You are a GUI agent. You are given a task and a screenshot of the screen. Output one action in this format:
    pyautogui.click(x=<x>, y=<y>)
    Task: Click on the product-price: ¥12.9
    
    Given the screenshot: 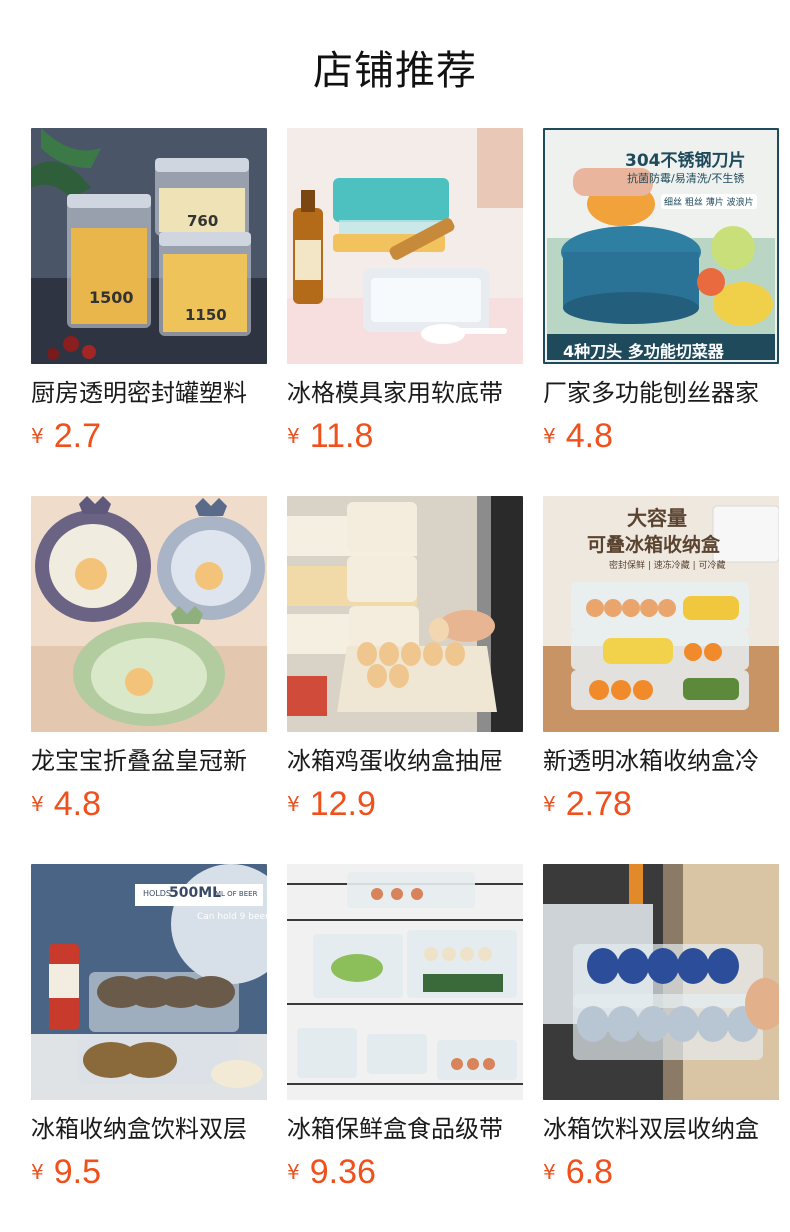 What is the action you would take?
    pyautogui.click(x=405, y=805)
    